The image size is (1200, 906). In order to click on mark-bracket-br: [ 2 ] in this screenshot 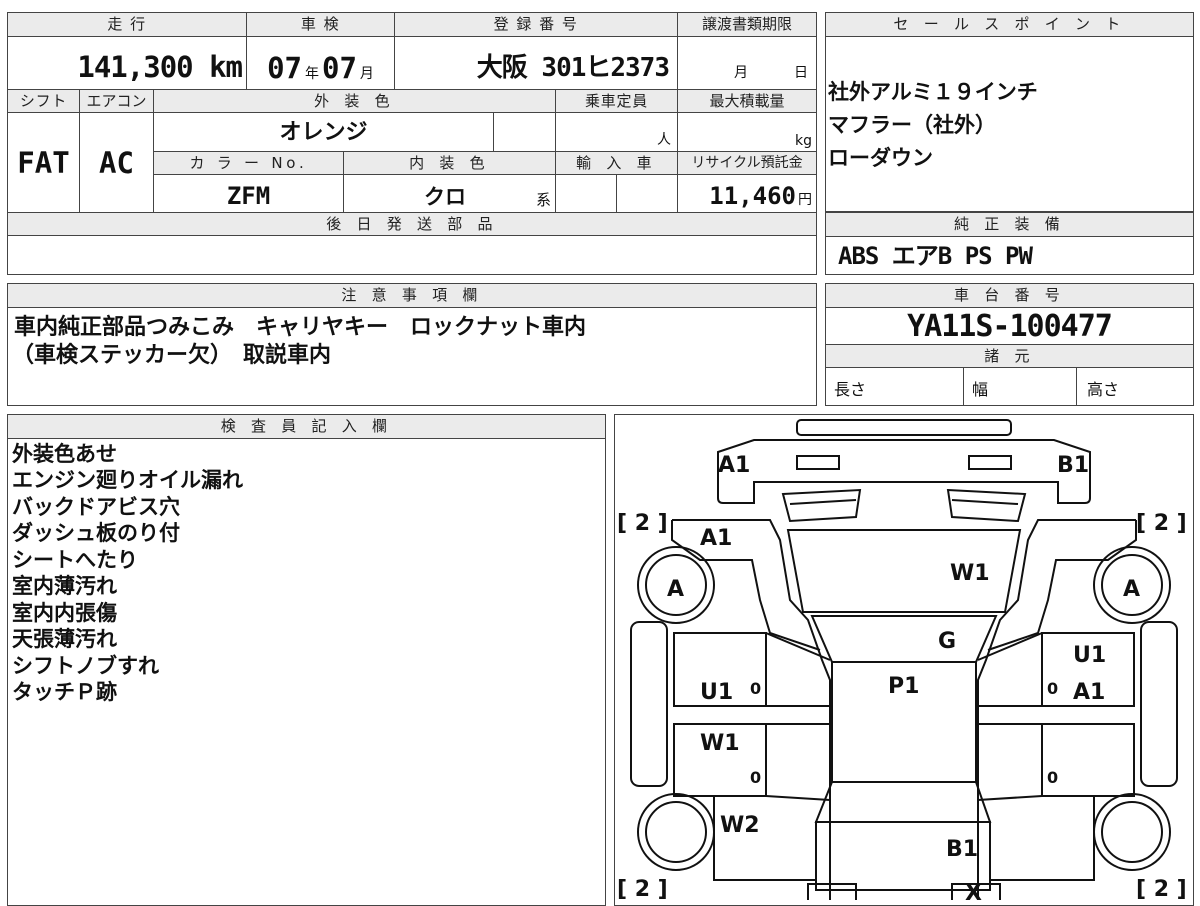, I will do `click(1161, 888)`.